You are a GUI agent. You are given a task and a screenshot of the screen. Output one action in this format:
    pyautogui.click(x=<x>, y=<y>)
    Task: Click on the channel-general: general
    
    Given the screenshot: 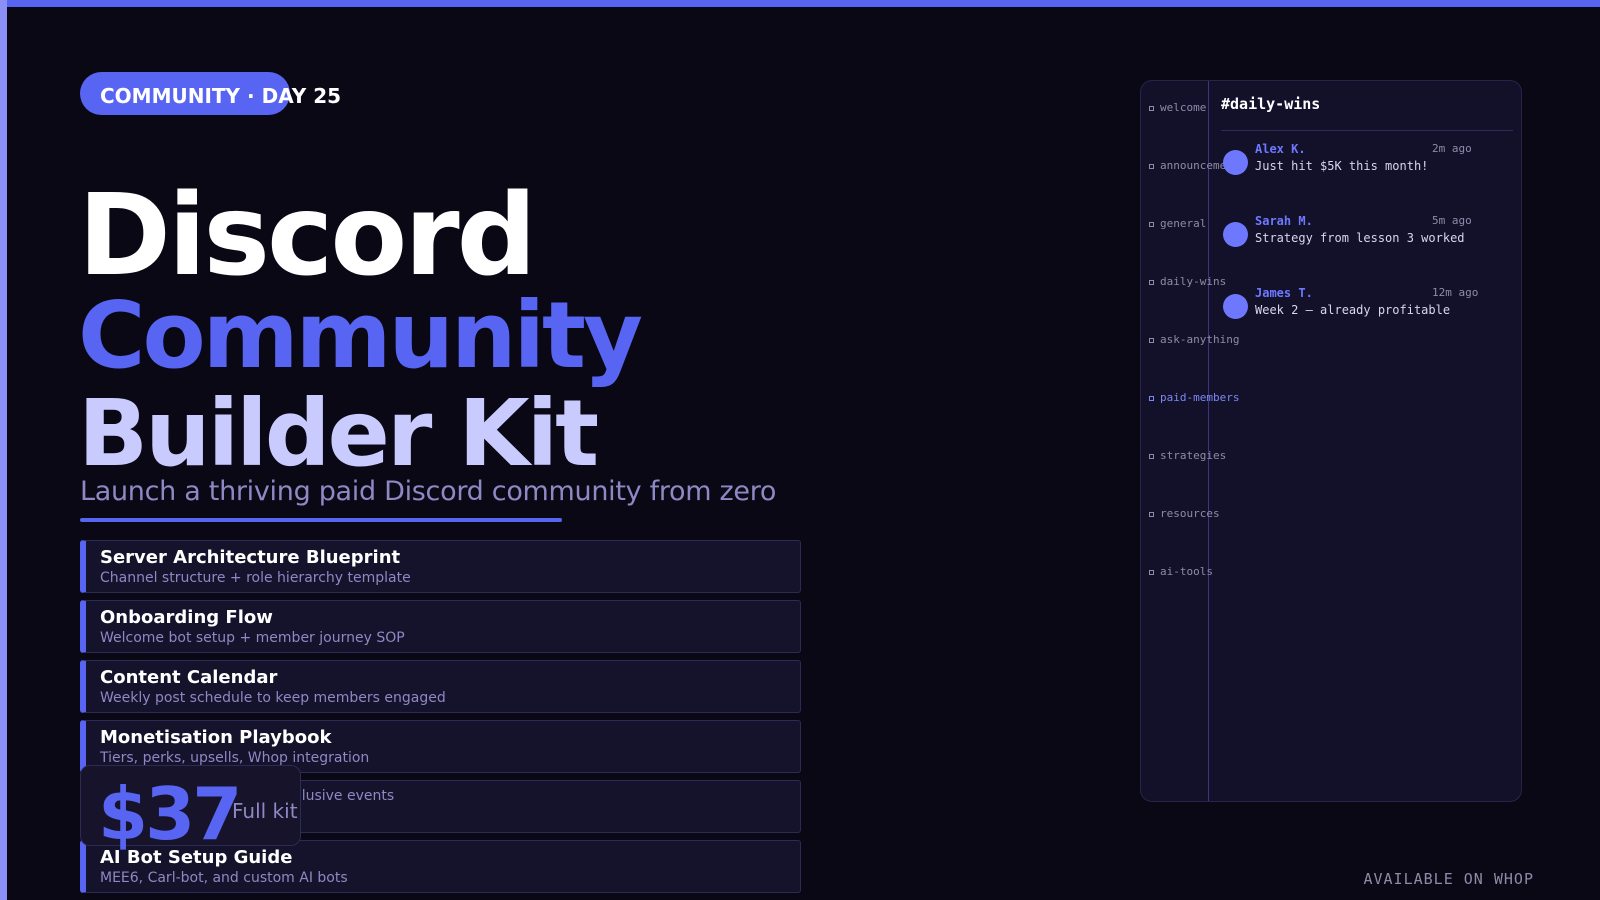 What is the action you would take?
    pyautogui.click(x=1177, y=224)
    